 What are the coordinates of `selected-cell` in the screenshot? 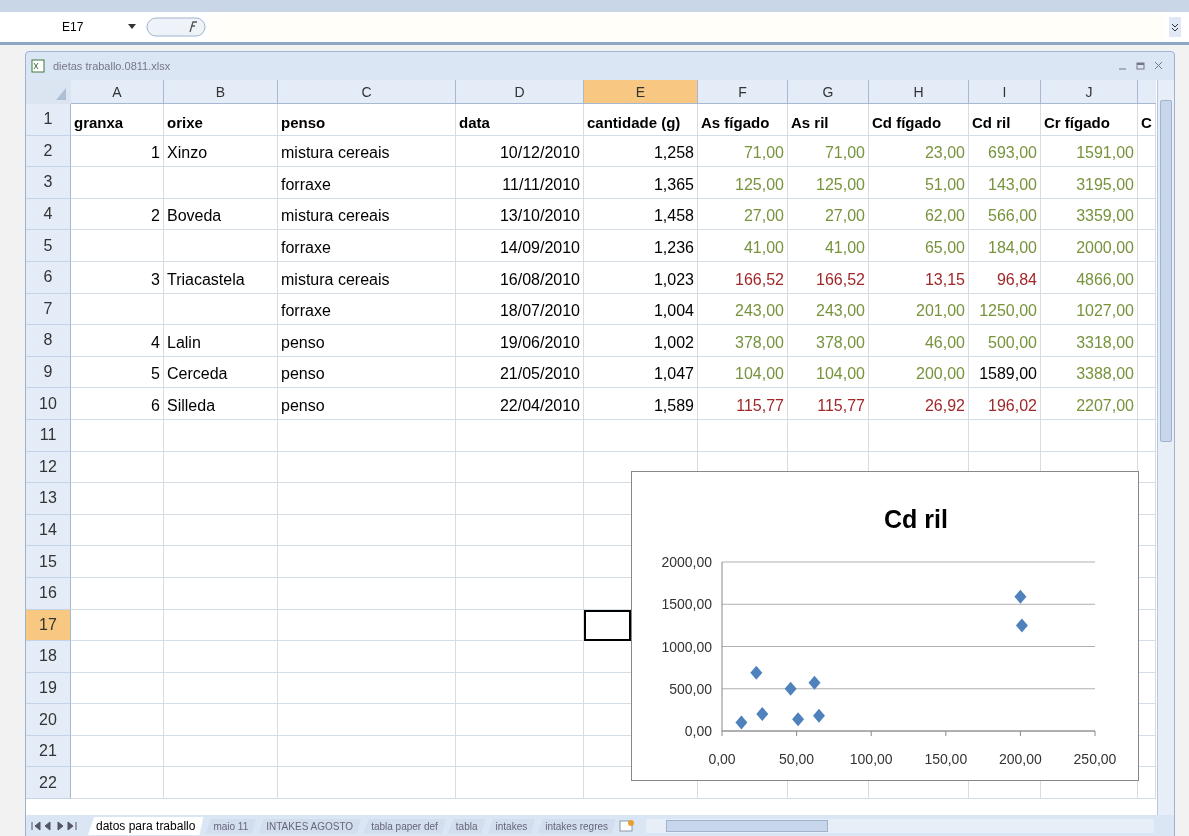 It's located at (607, 625).